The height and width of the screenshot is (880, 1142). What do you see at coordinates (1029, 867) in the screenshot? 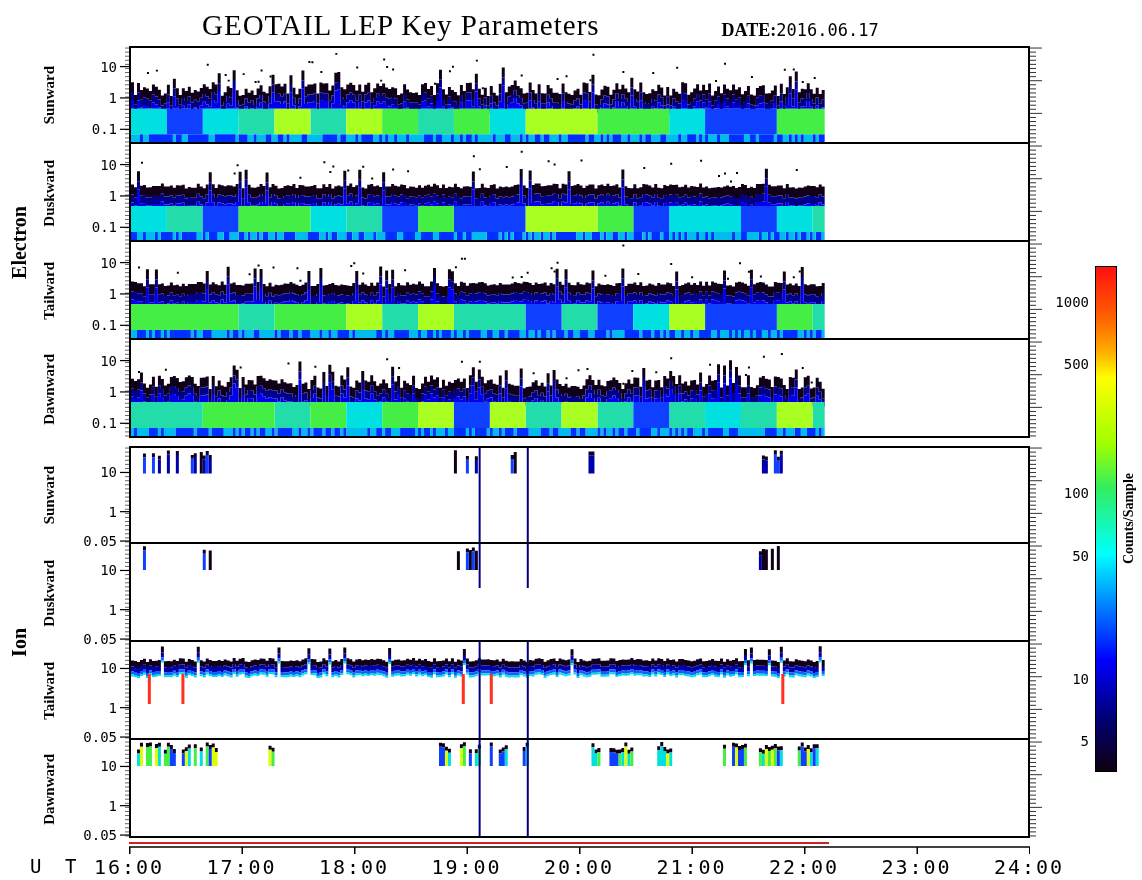
I see `x-tick-label: 24:00` at bounding box center [1029, 867].